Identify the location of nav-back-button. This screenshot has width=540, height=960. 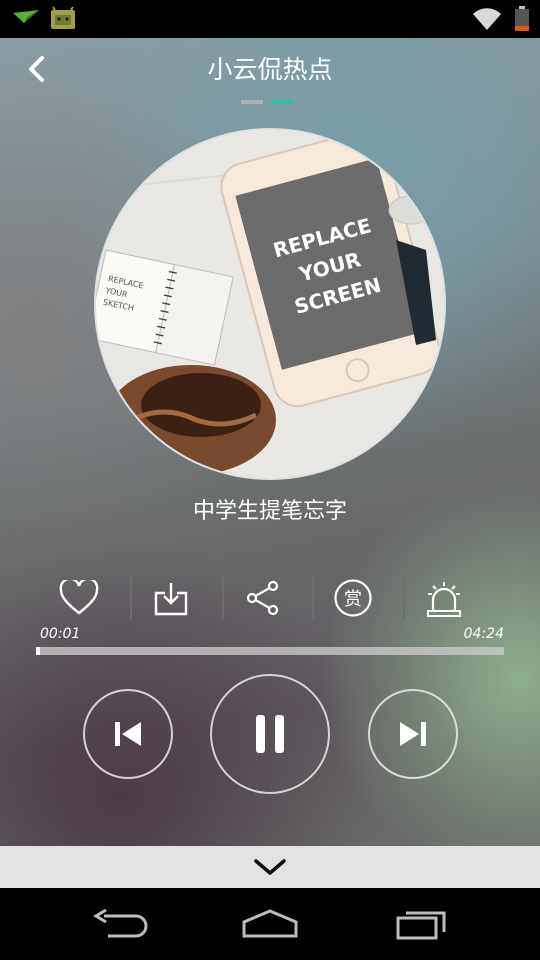
(120, 924).